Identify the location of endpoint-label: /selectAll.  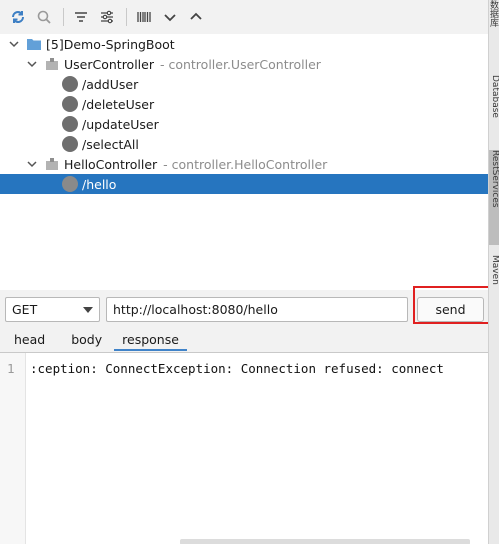
(110, 144).